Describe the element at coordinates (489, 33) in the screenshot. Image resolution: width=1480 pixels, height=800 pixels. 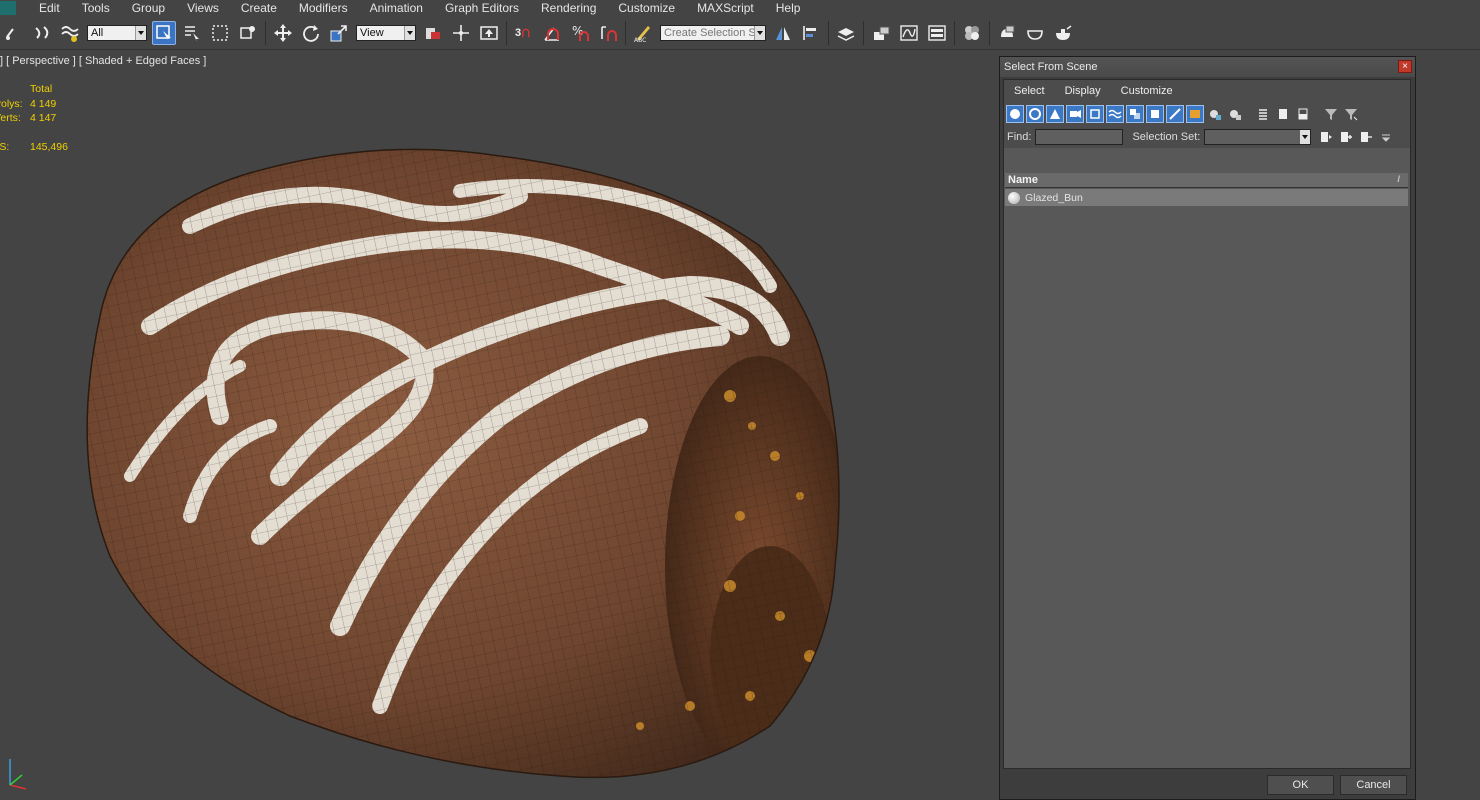
I see `keyboard-shortcut-override-icon` at that location.